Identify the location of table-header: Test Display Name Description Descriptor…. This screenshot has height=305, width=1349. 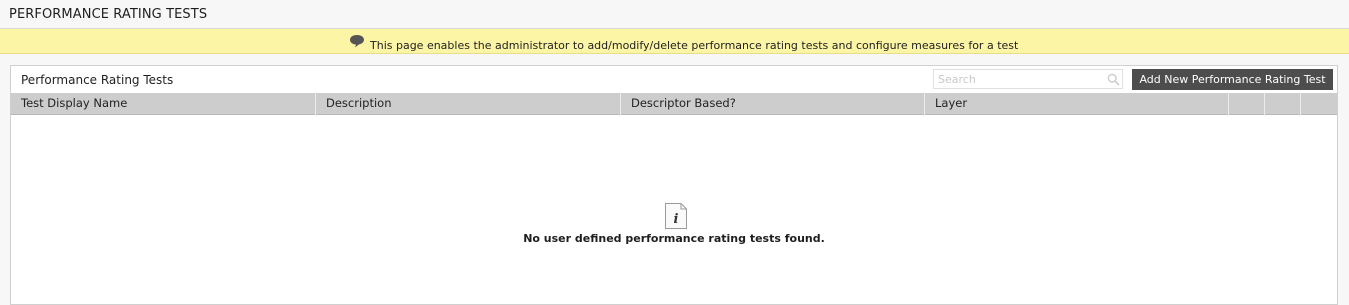
(674, 104).